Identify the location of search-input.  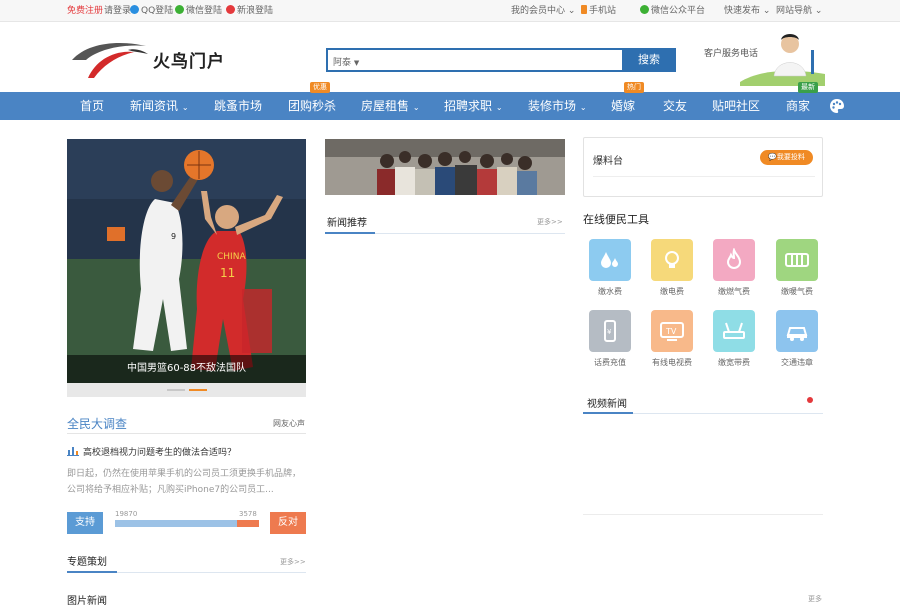
(495, 60).